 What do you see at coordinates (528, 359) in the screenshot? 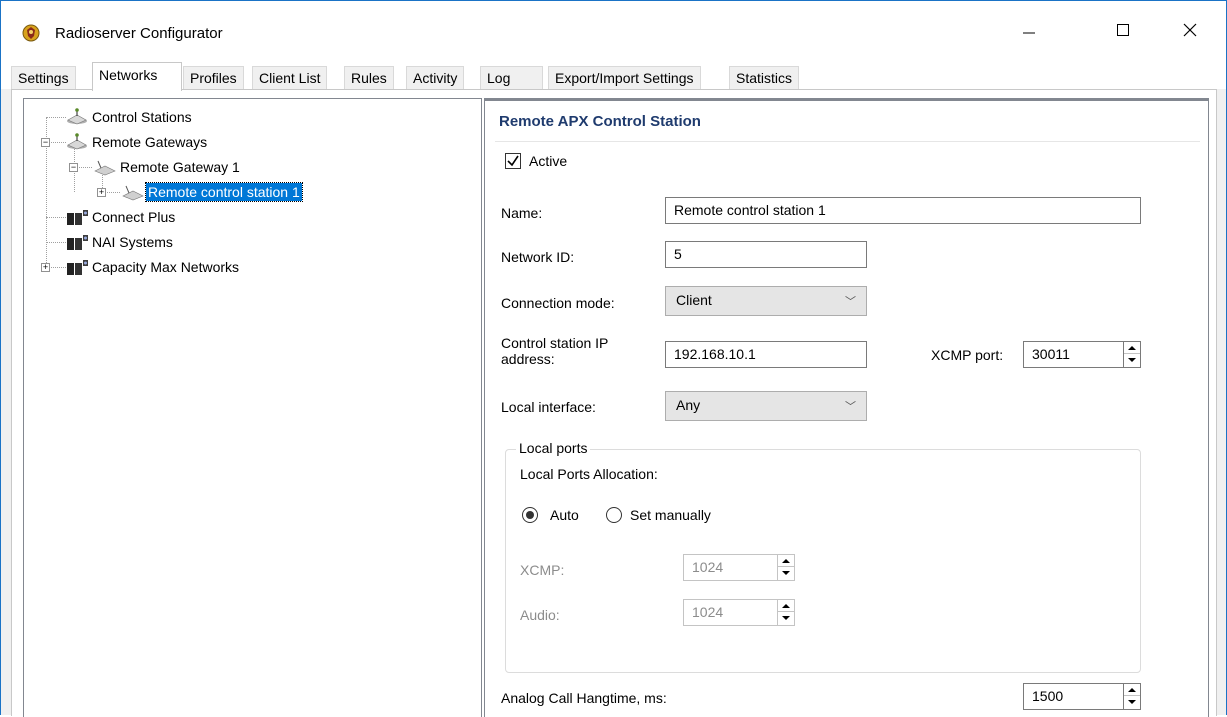
I see `control-station-ip-label-line2: address:` at bounding box center [528, 359].